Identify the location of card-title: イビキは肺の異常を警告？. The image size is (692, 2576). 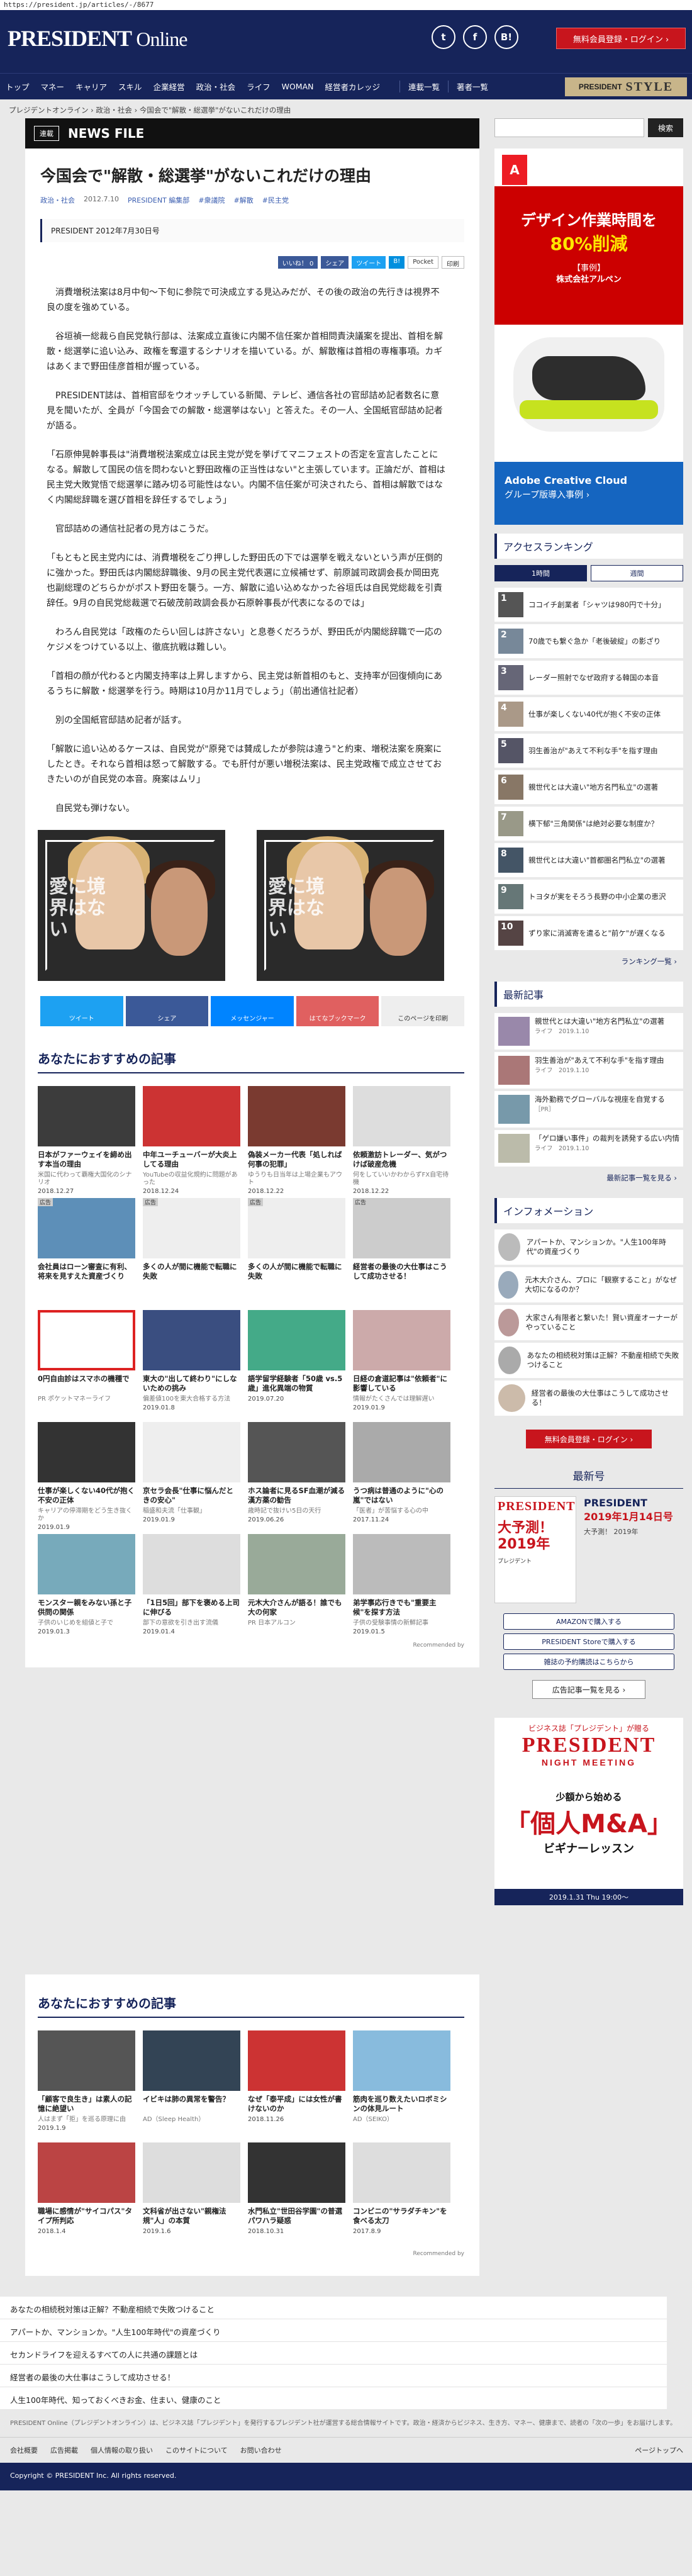
(191, 2105).